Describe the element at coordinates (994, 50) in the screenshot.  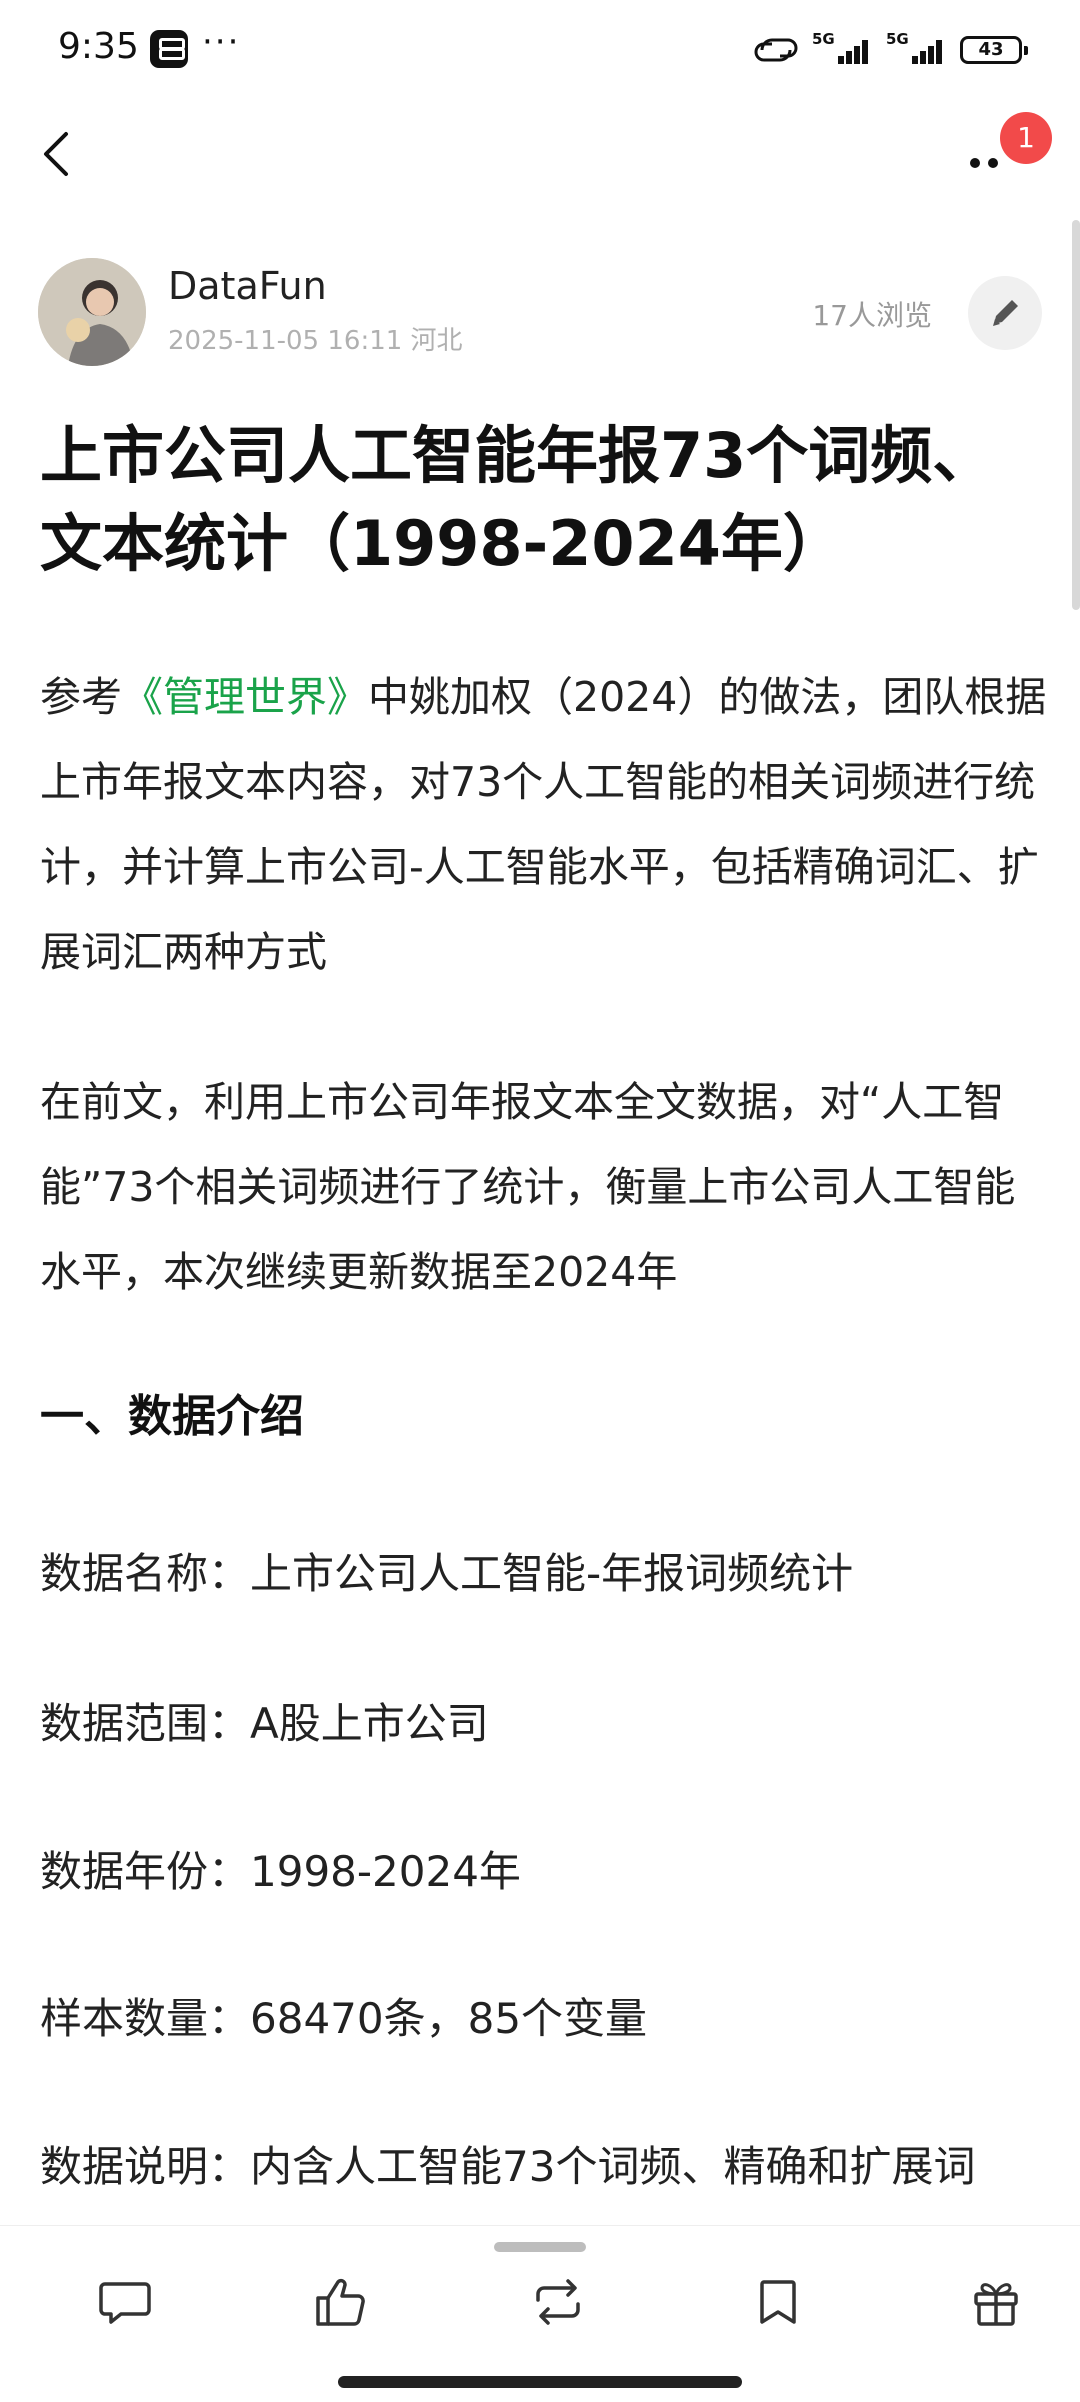
I see `battery-icon: 43` at that location.